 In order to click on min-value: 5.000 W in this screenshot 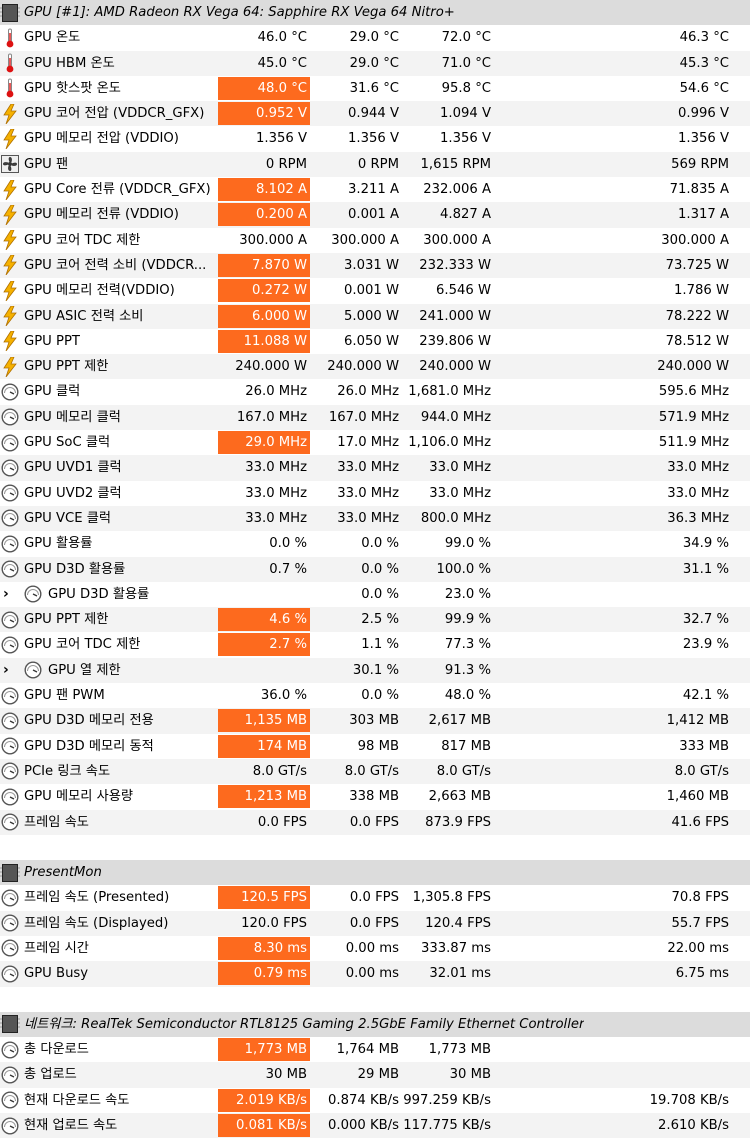, I will do `click(371, 316)`.